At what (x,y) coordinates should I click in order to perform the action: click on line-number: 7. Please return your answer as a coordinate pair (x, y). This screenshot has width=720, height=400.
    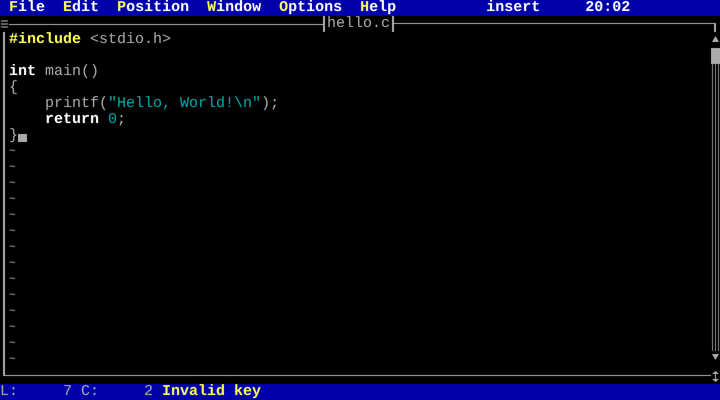
    Looking at the image, I should click on (68, 392).